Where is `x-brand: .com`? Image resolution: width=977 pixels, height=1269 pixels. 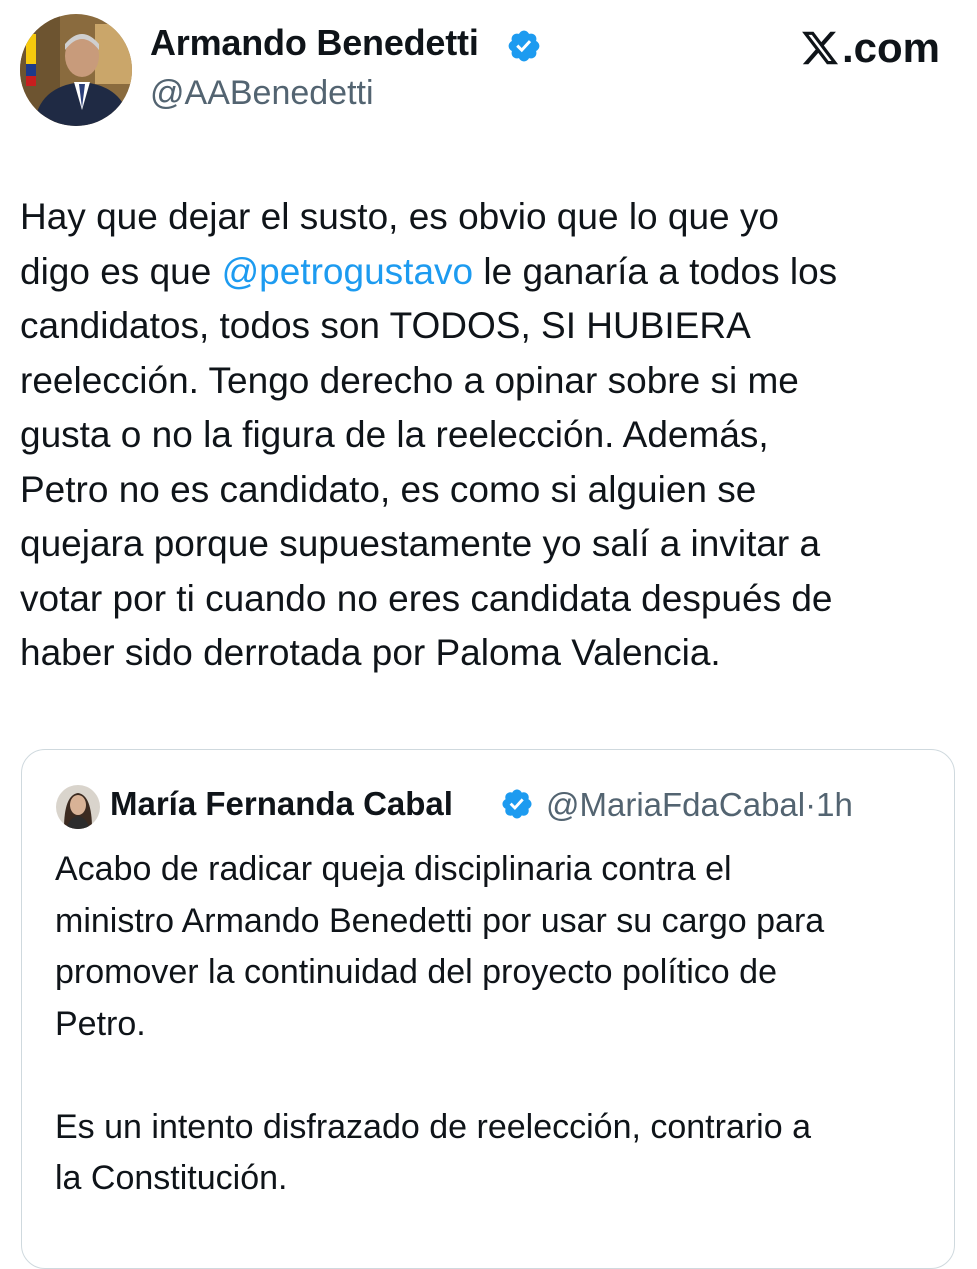 x-brand: .com is located at coordinates (870, 48).